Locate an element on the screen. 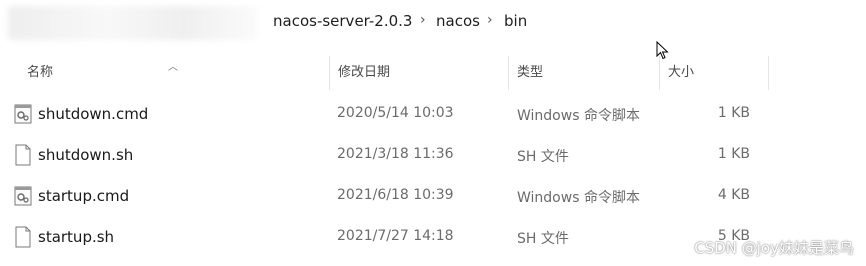 This screenshot has width=866, height=266. file-size: 4 KB is located at coordinates (733, 195).